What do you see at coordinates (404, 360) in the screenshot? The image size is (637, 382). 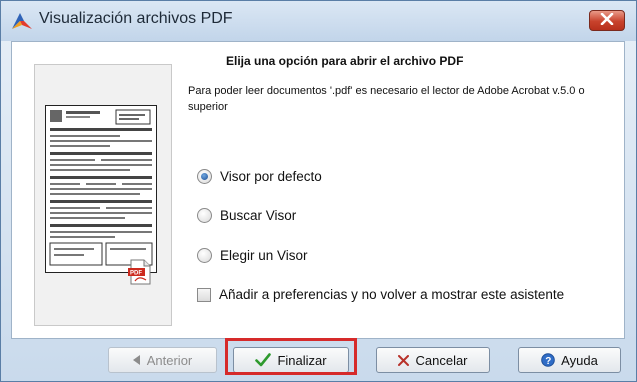 I see `cross-icon` at bounding box center [404, 360].